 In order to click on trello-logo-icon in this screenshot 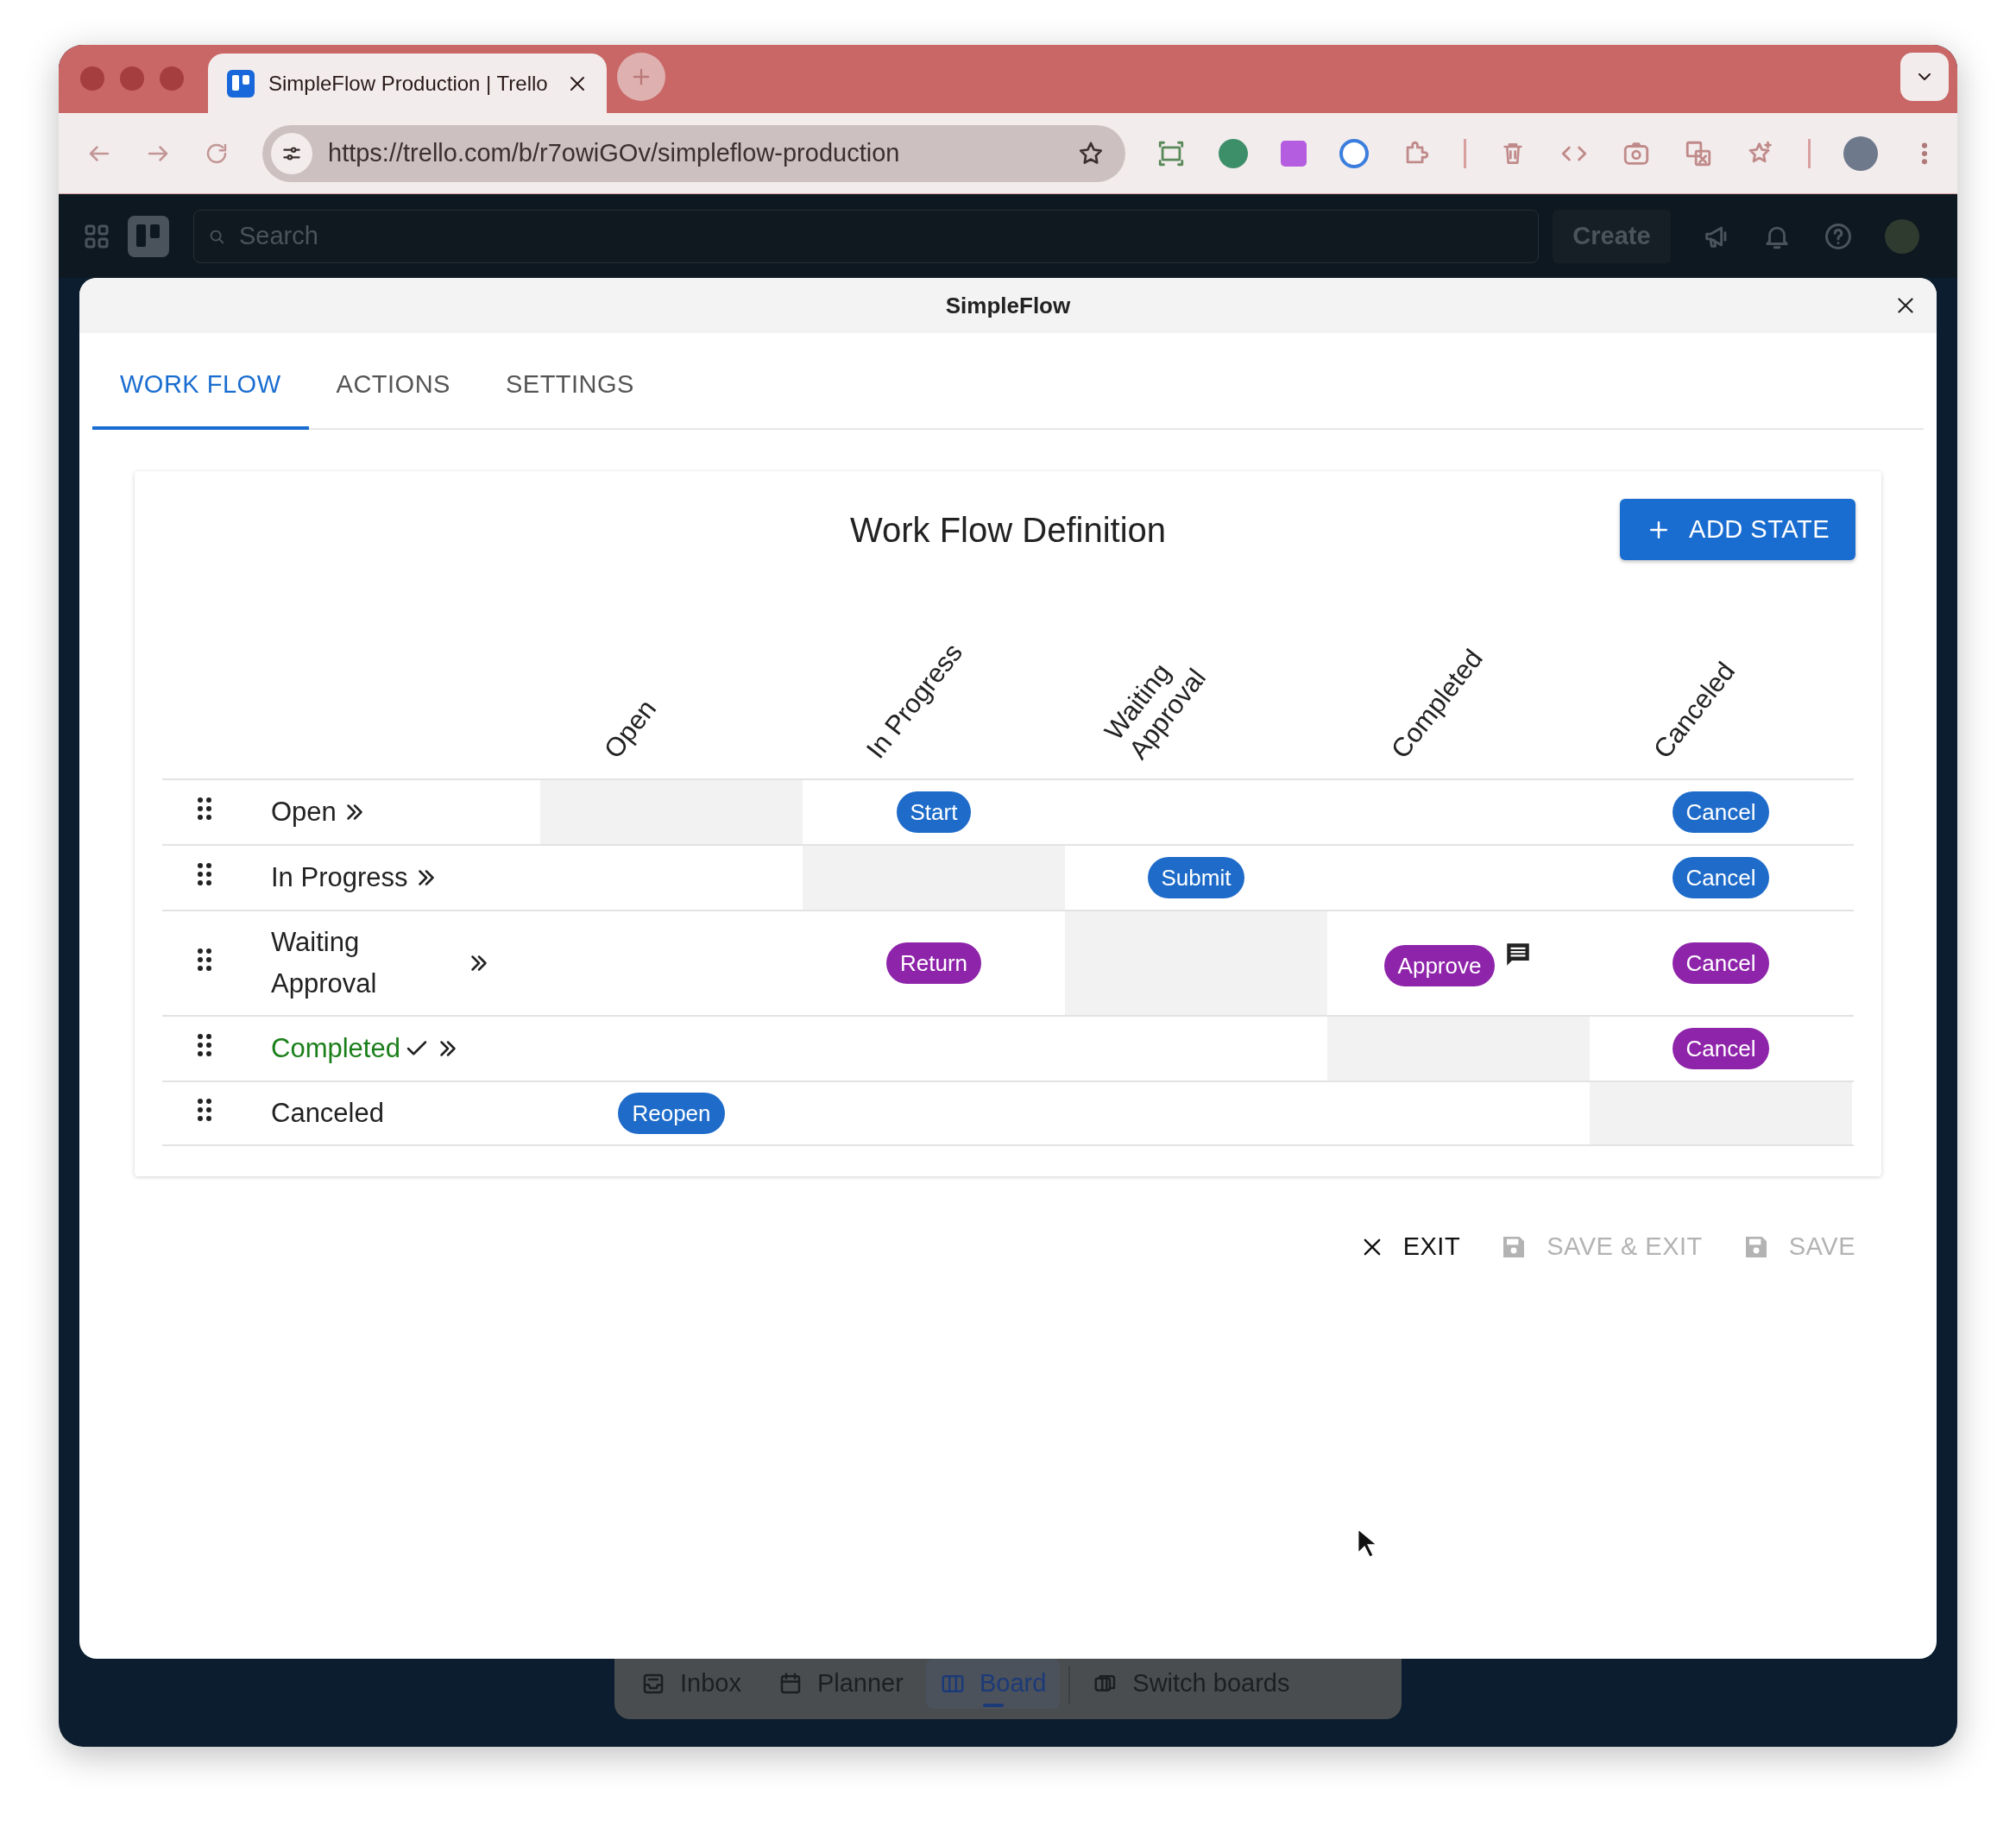, I will do `click(241, 83)`.